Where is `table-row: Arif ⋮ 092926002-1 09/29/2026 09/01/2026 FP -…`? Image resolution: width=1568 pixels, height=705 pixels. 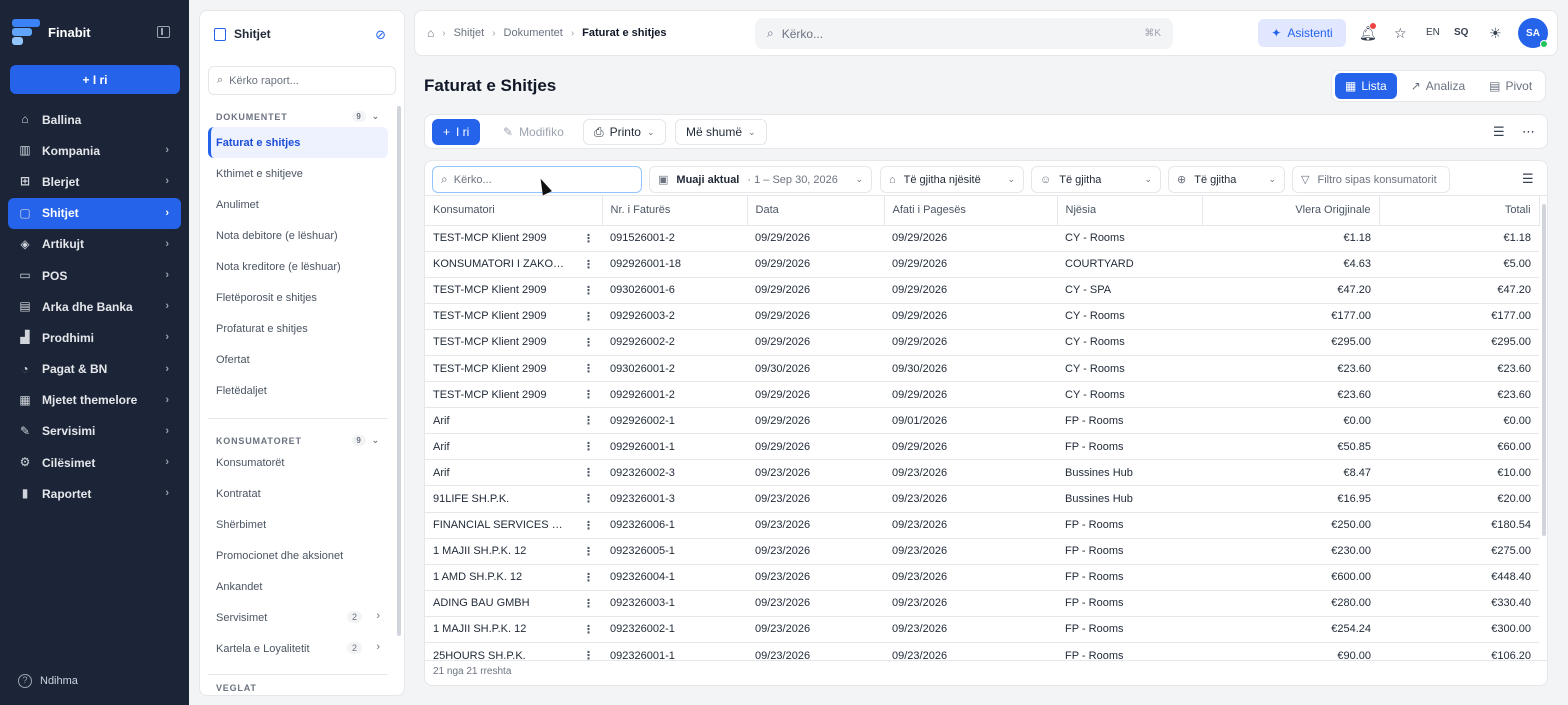
table-row: Arif ⋮ 092926002-1 09/29/2026 09/01/2026 FP -… is located at coordinates (982, 421).